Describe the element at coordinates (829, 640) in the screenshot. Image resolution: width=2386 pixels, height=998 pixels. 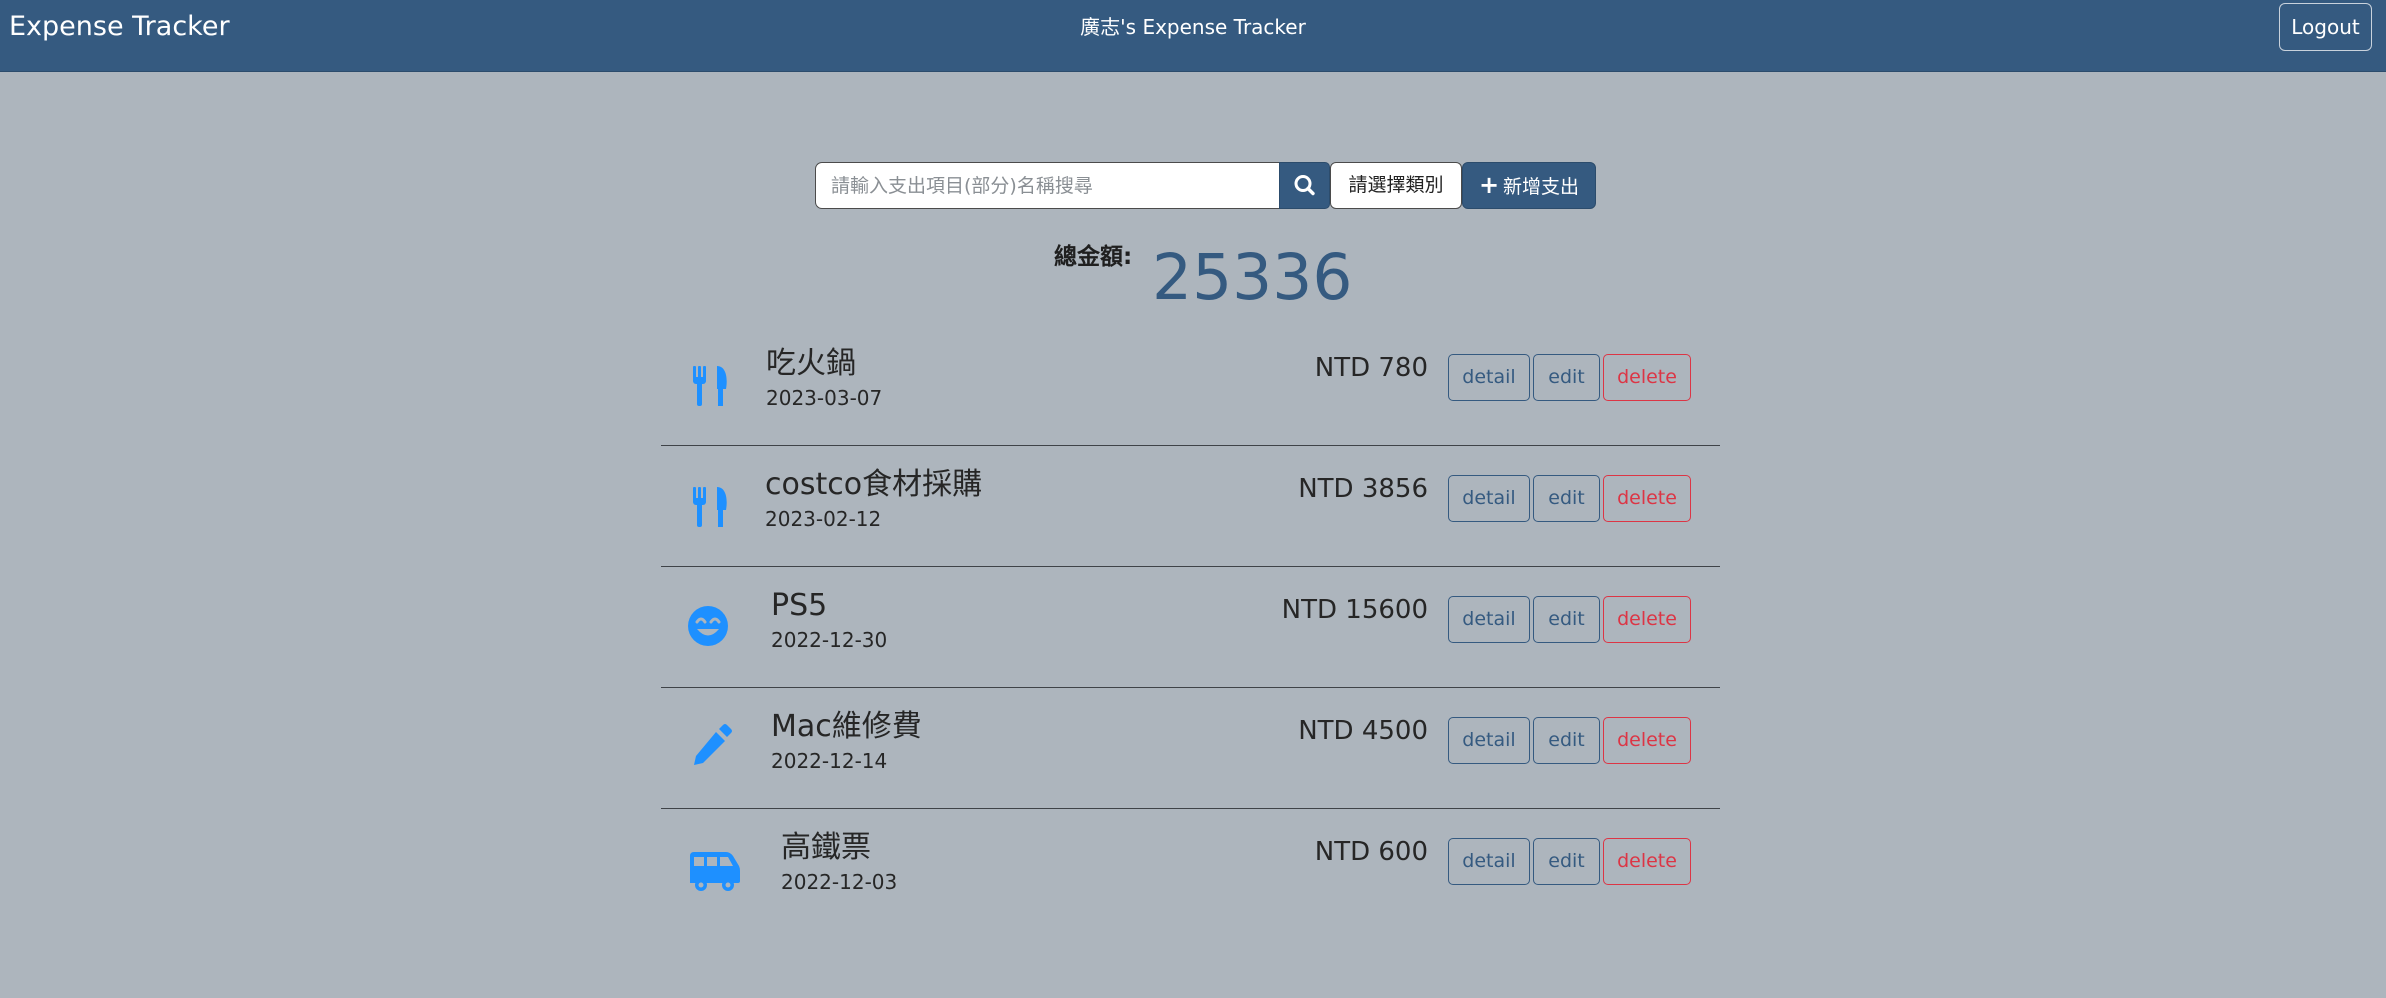
I see `expense-date: 2022-12-30` at that location.